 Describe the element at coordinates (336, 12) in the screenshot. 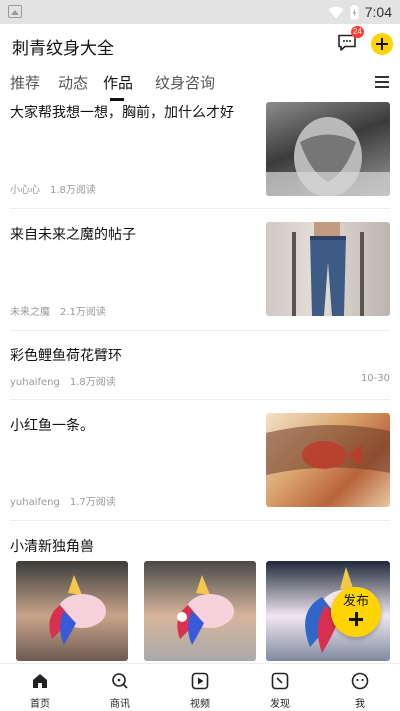

I see `wifi-icon` at that location.